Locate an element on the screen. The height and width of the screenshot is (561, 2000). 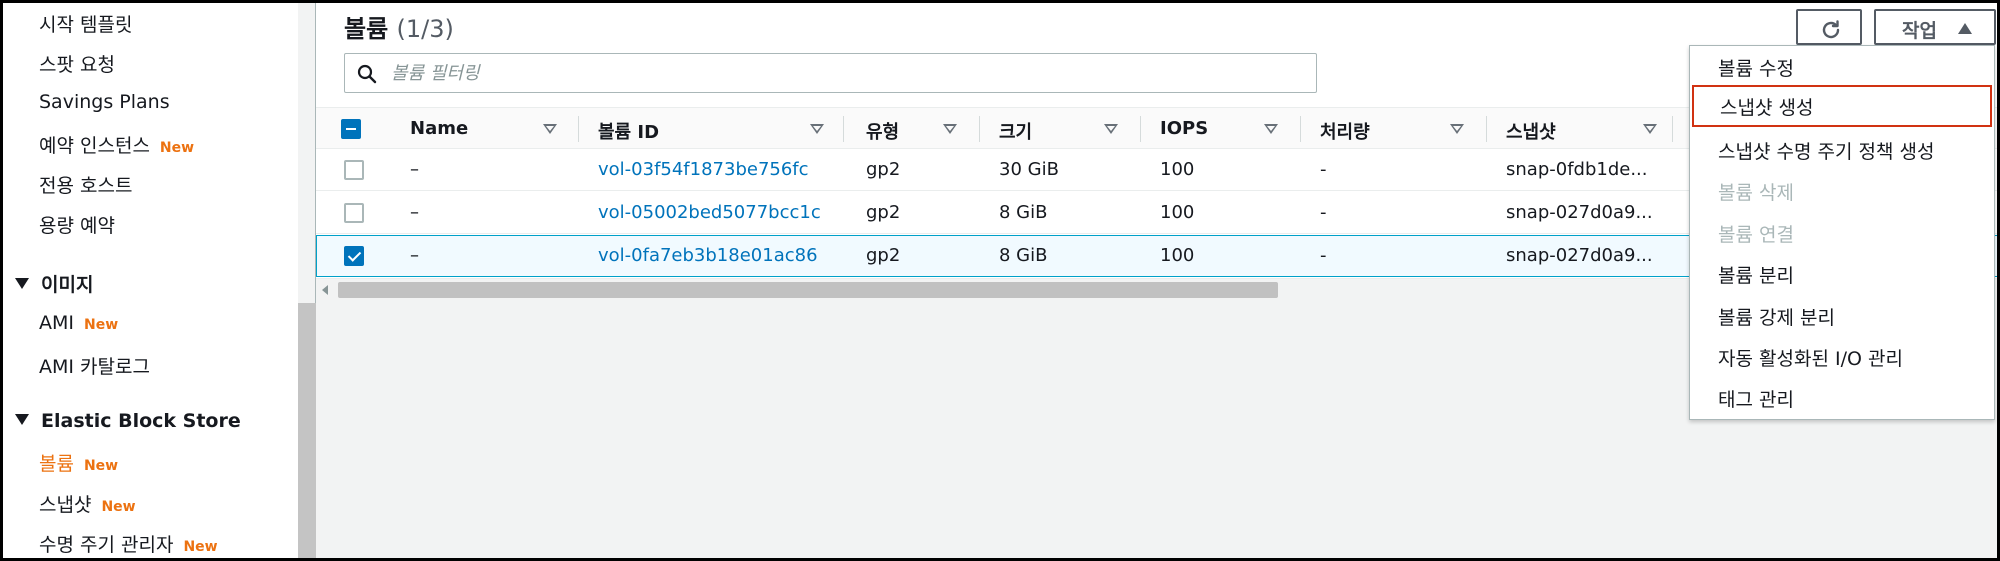
volume-id-link: vol-0fa7eb3b18e01ac86 is located at coordinates (708, 255).